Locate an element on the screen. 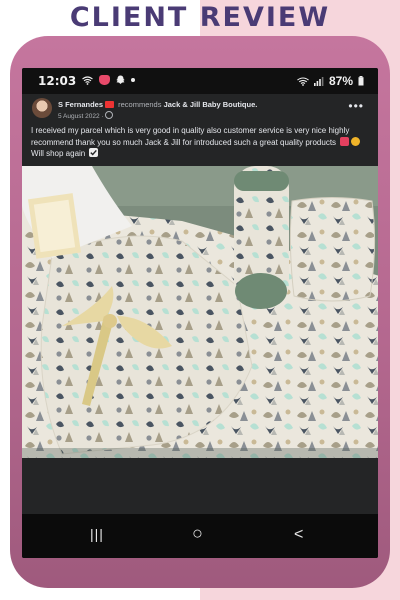  post-body-tail: Will shop again is located at coordinates (58, 153).